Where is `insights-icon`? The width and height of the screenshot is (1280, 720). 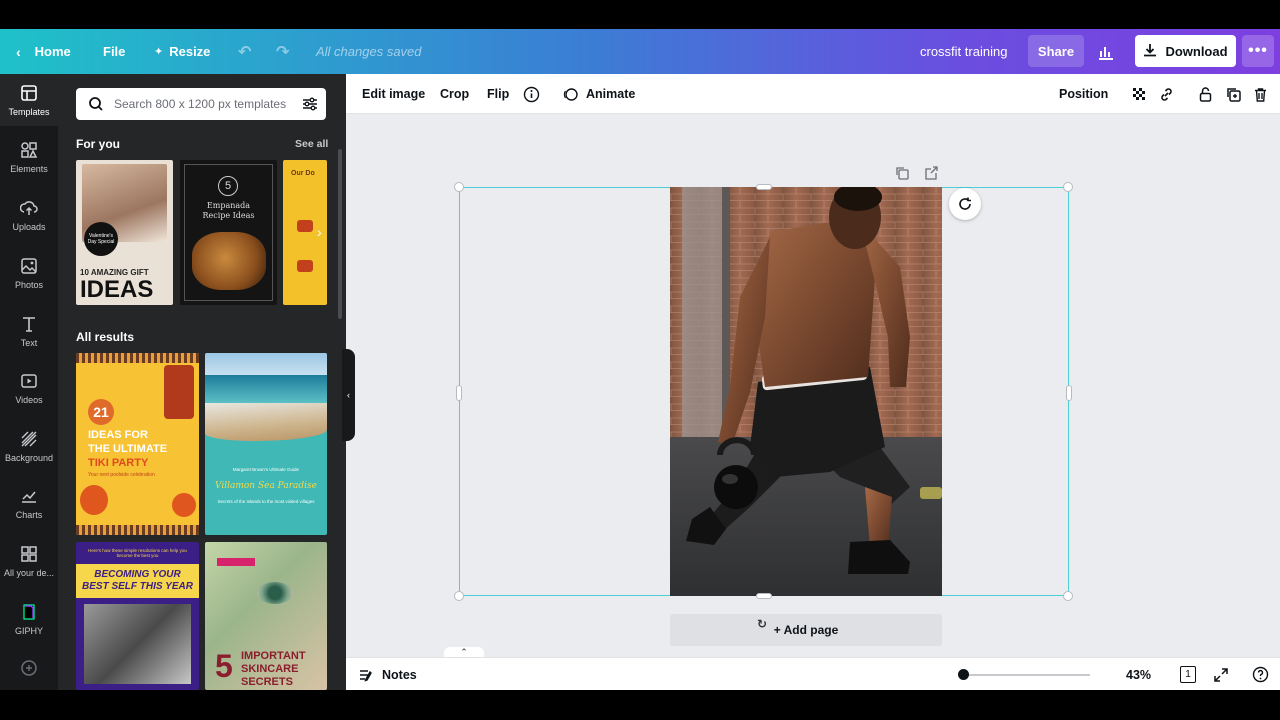 insights-icon is located at coordinates (1106, 51).